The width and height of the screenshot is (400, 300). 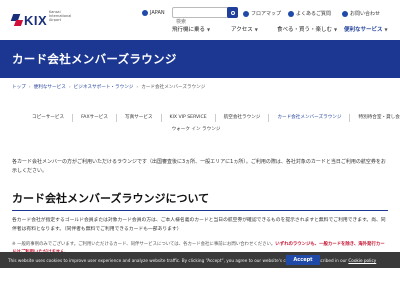 I want to click on nav-board-plane: 飛行機に乗る ▼, so click(x=191, y=29).